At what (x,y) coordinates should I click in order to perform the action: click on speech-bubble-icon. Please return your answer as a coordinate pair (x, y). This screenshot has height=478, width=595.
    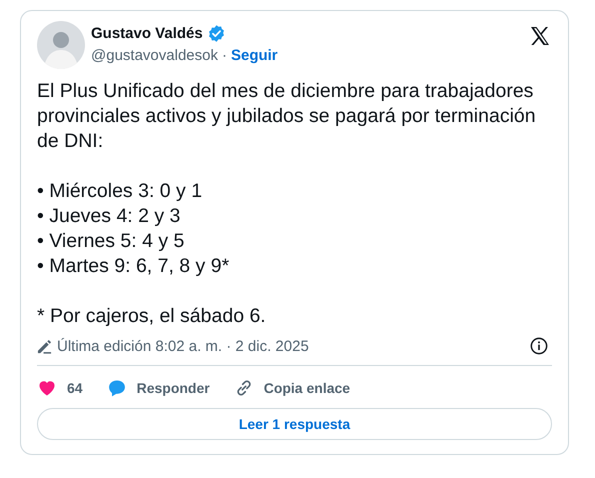
    Looking at the image, I should click on (116, 388).